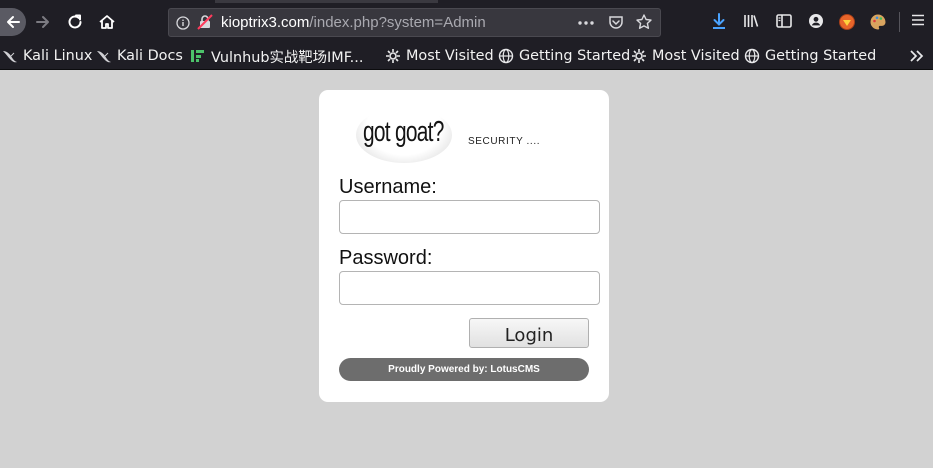  I want to click on bookmark-kali-docs: Kali Docs, so click(139, 56).